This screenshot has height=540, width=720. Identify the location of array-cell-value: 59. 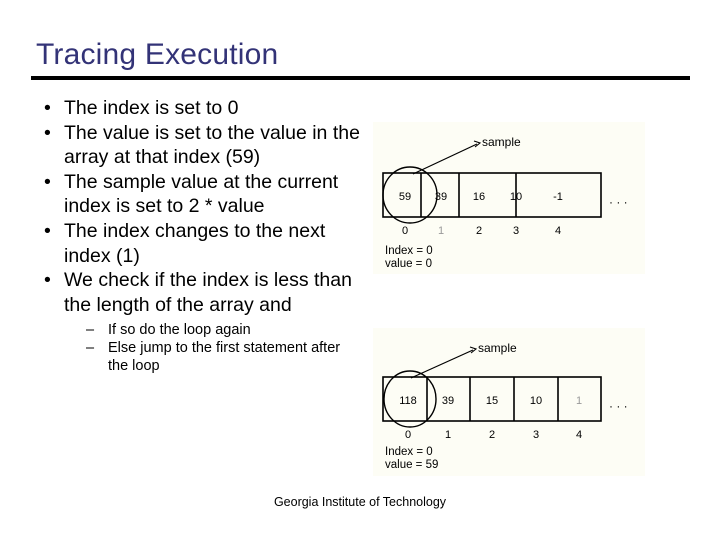
(405, 197).